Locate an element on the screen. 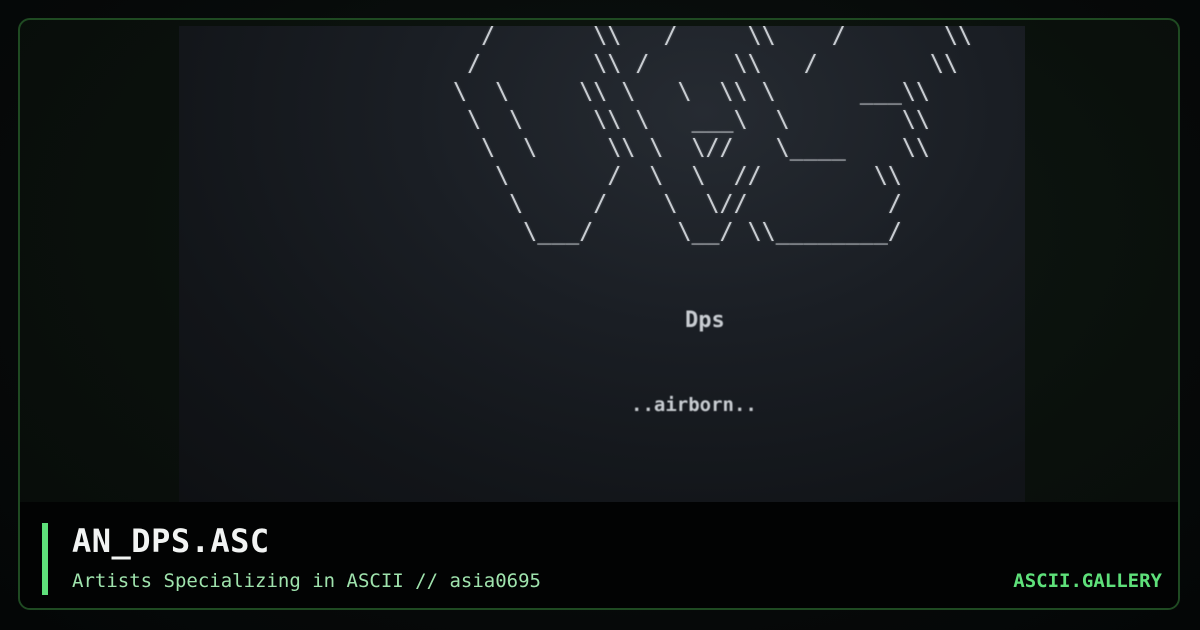 This screenshot has width=1200, height=630. accent-bar is located at coordinates (45, 559).